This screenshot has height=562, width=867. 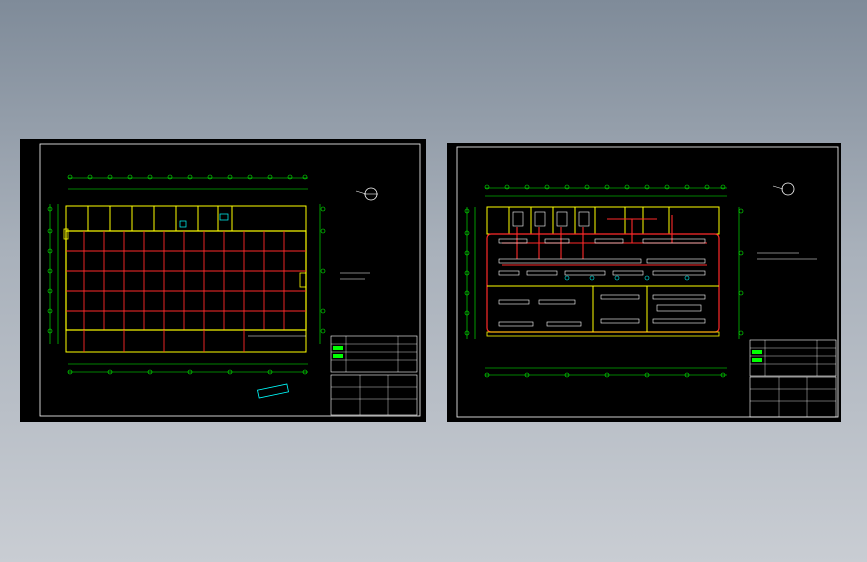 What do you see at coordinates (604, 240) in the screenshot?
I see `process-piping` at bounding box center [604, 240].